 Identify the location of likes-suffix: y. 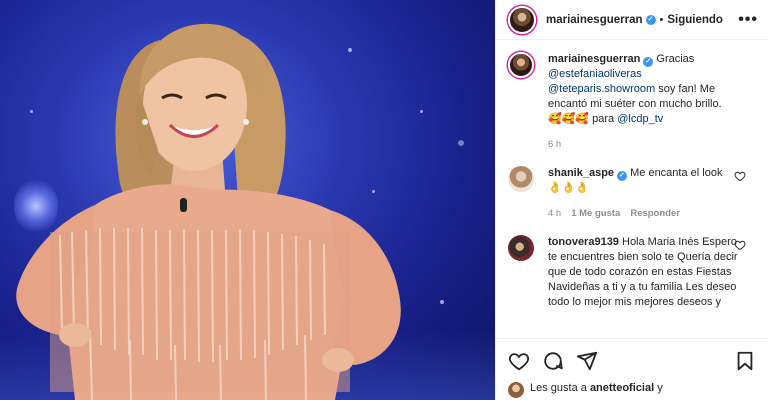
(660, 388).